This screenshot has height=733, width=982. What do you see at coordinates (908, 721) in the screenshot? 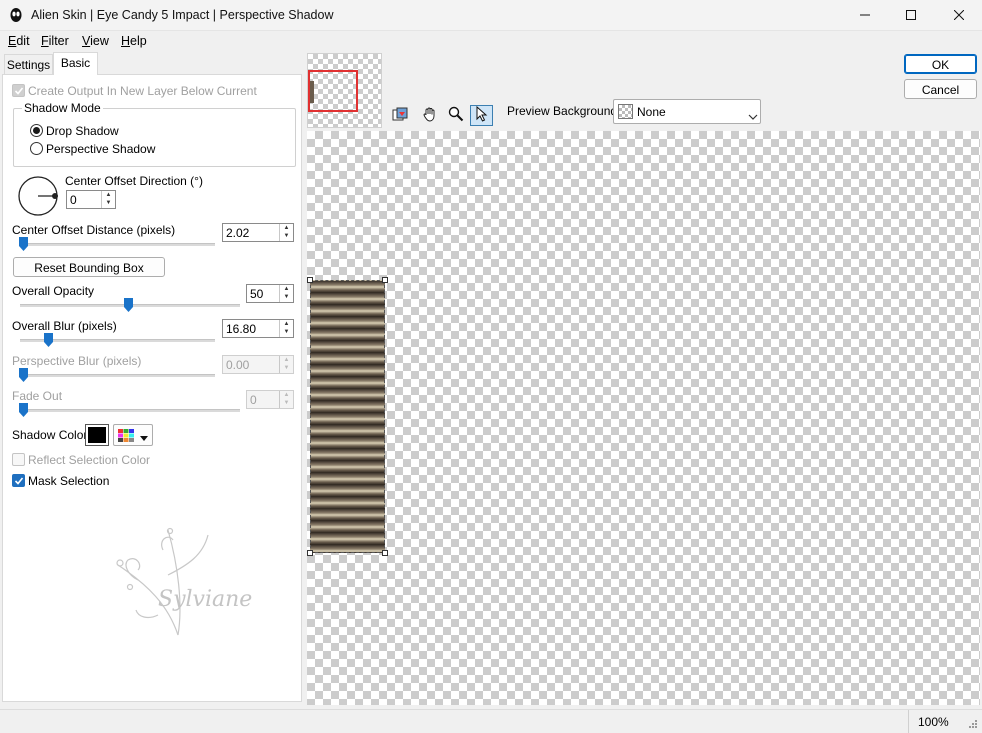
I see `status-divider` at bounding box center [908, 721].